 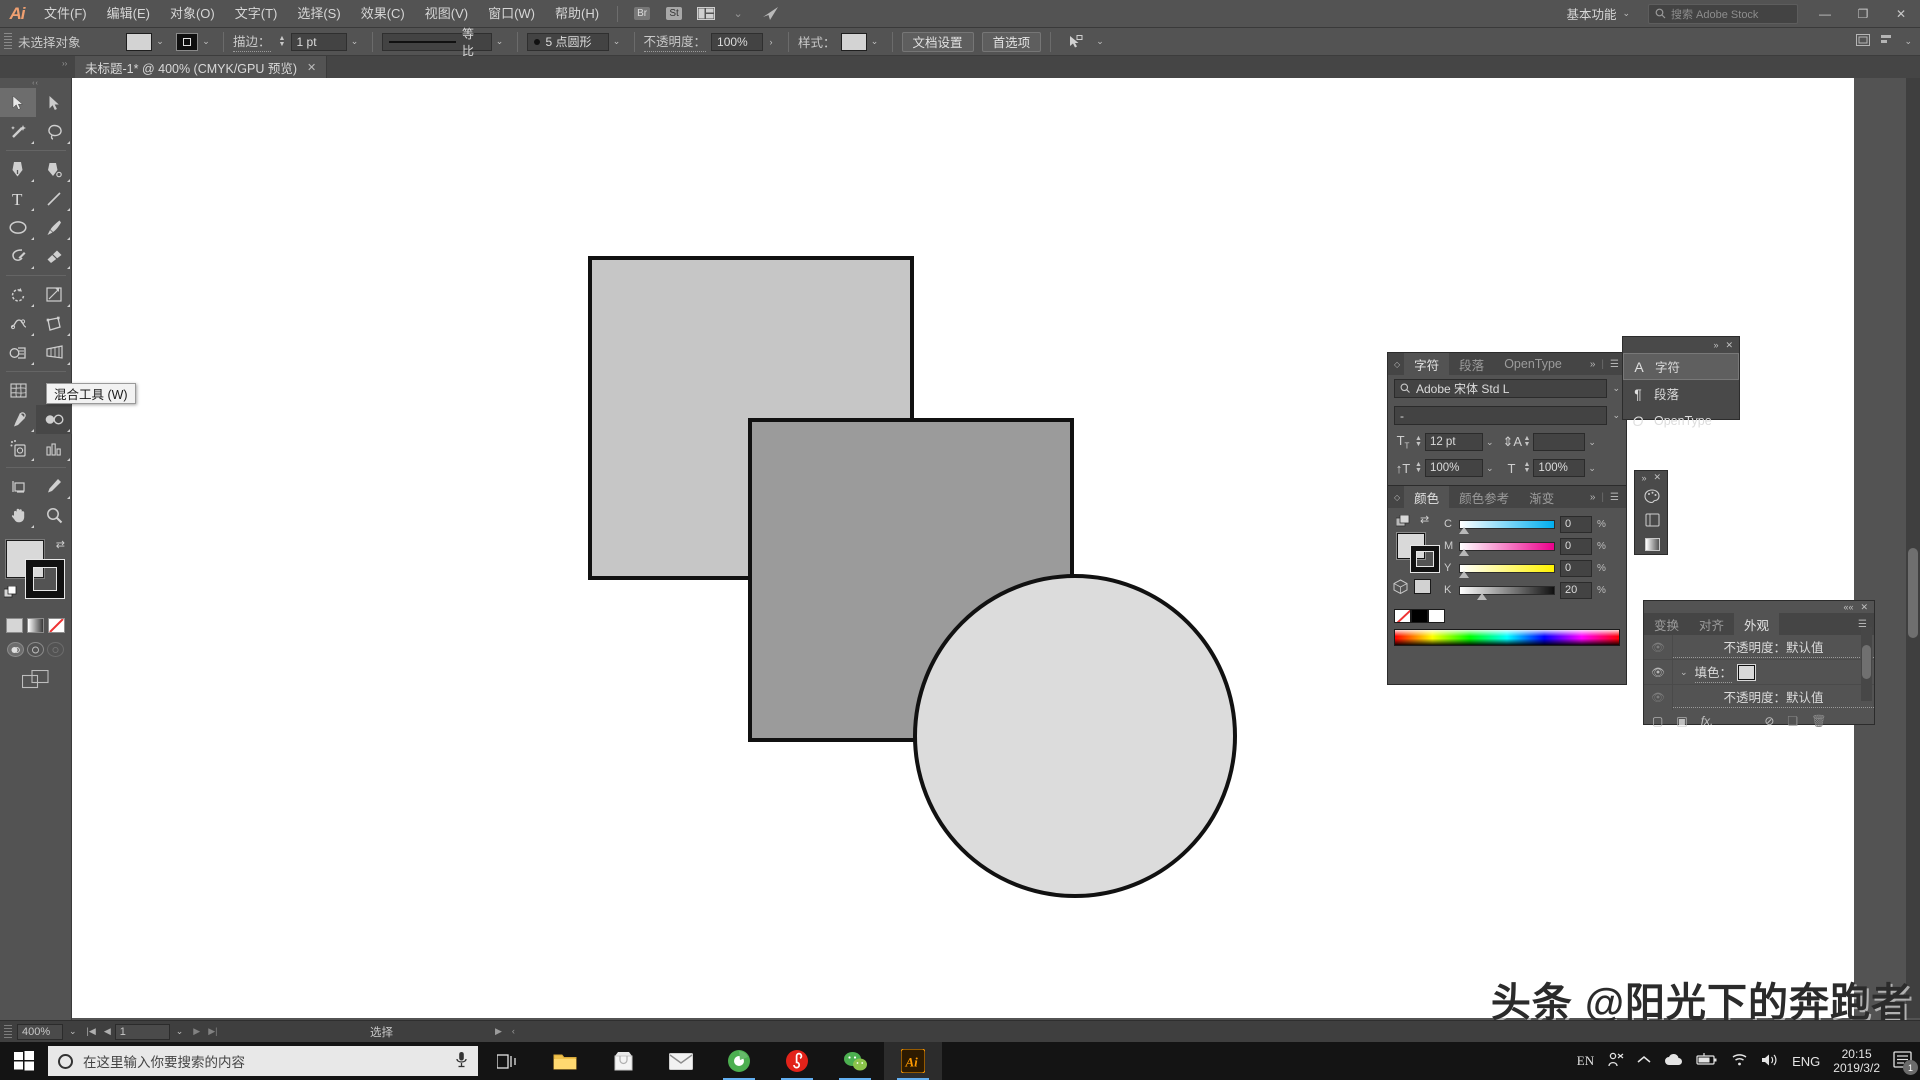 What do you see at coordinates (192, 14) in the screenshot?
I see `menu-object: 对象(O)` at bounding box center [192, 14].